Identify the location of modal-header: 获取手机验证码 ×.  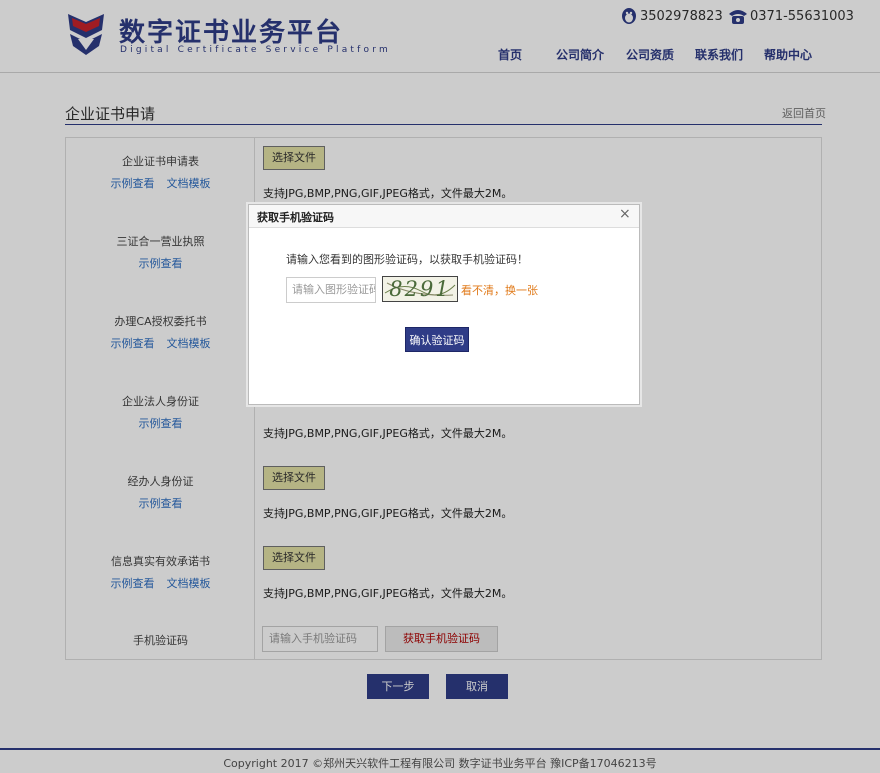
(444, 216).